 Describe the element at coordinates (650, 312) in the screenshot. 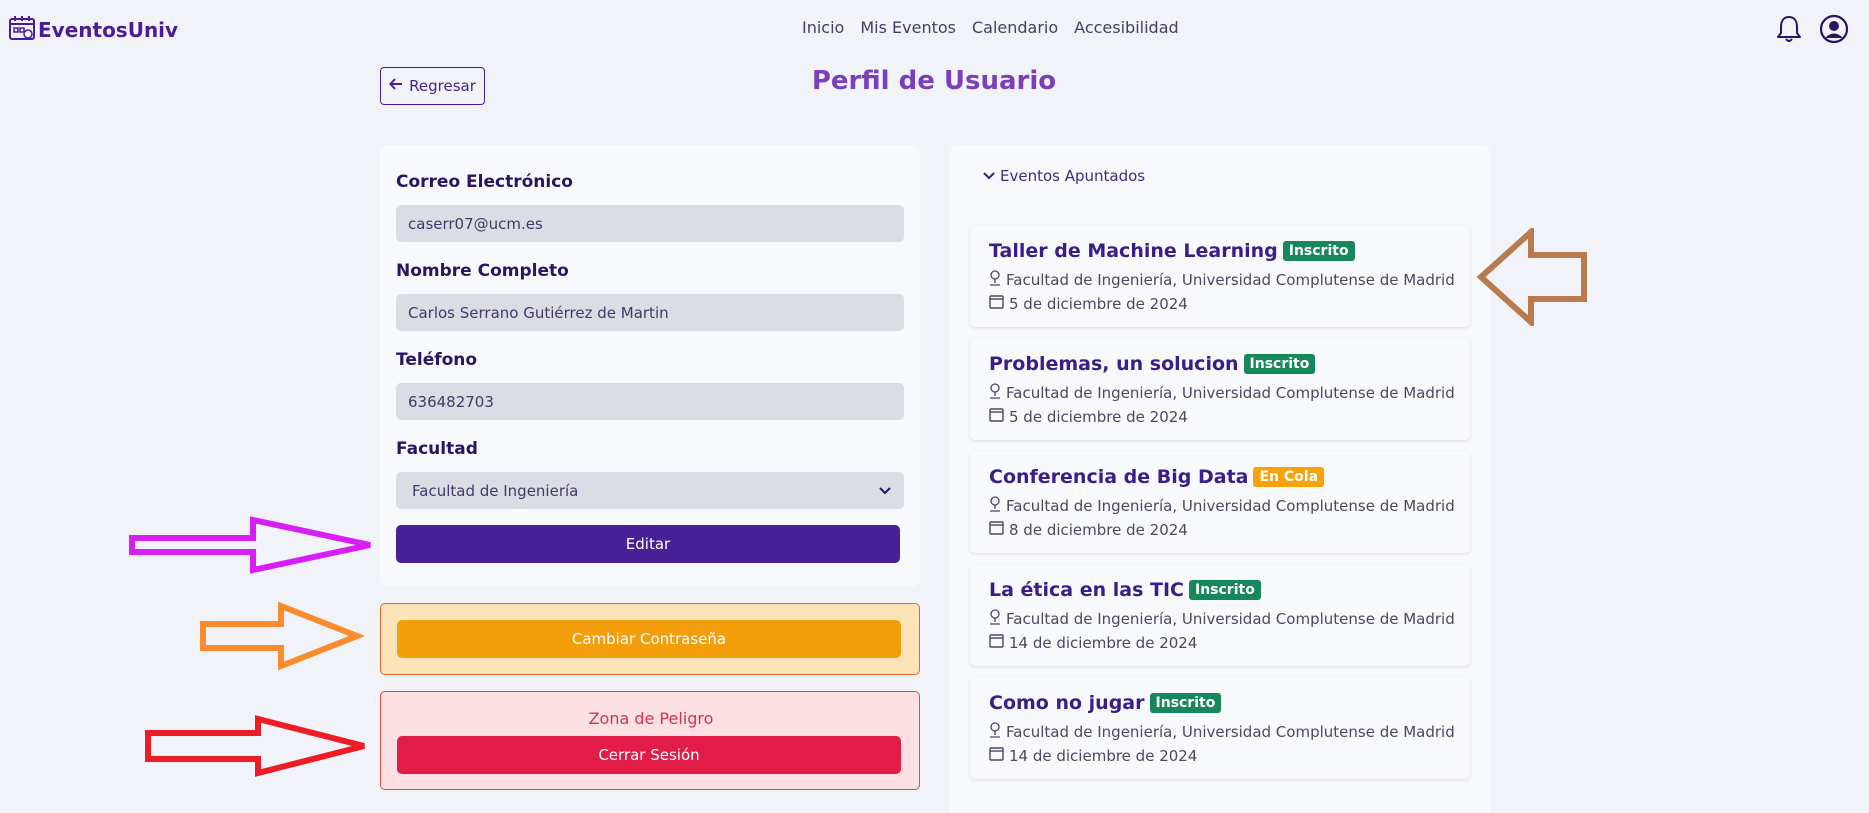

I see `name-field: Carlos Serrano Gutiérrez de Martin` at that location.